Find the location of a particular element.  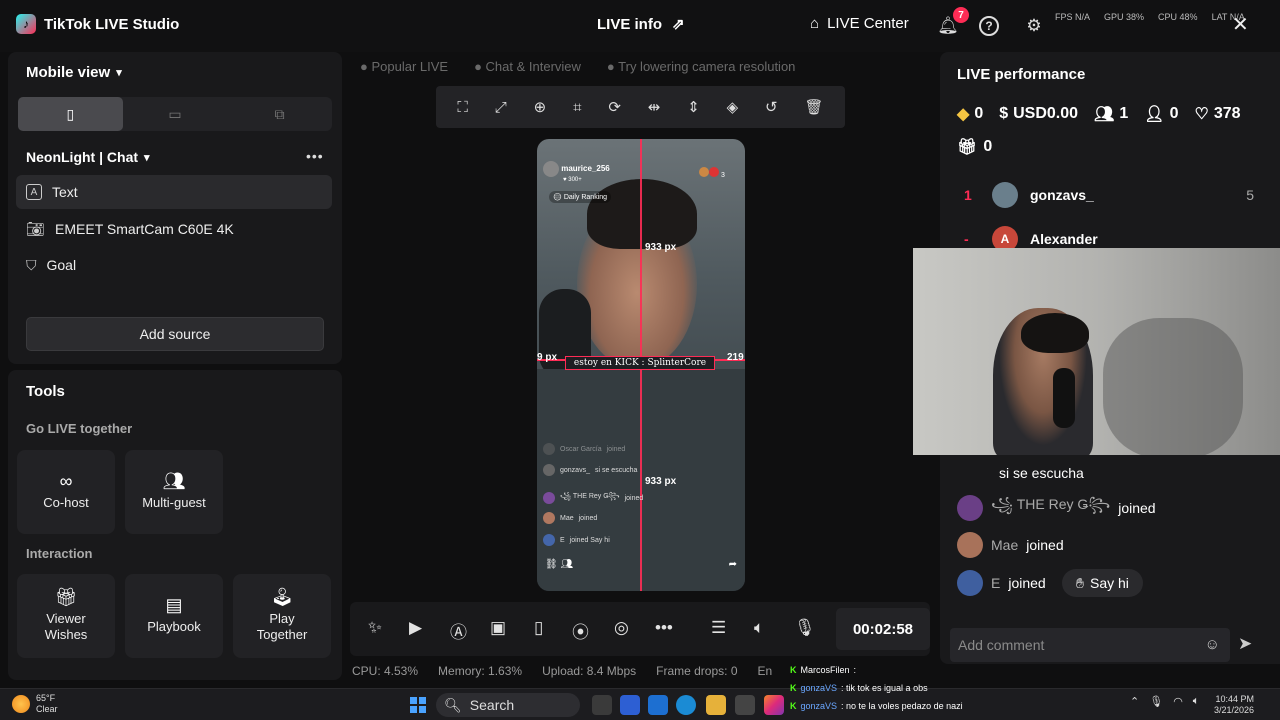

phone-portrait-icon: ▯ is located at coordinates (70, 113).